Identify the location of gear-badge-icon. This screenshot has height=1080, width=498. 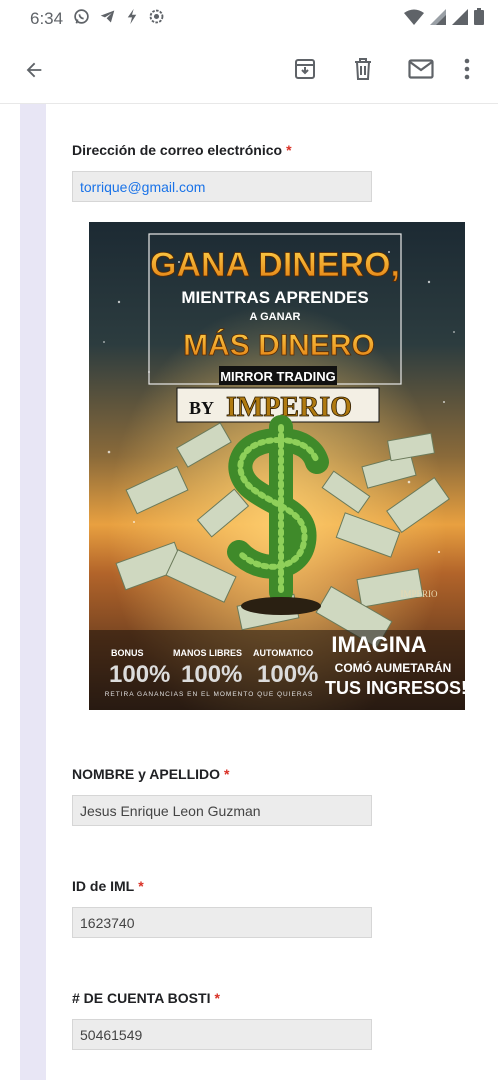
(156, 19).